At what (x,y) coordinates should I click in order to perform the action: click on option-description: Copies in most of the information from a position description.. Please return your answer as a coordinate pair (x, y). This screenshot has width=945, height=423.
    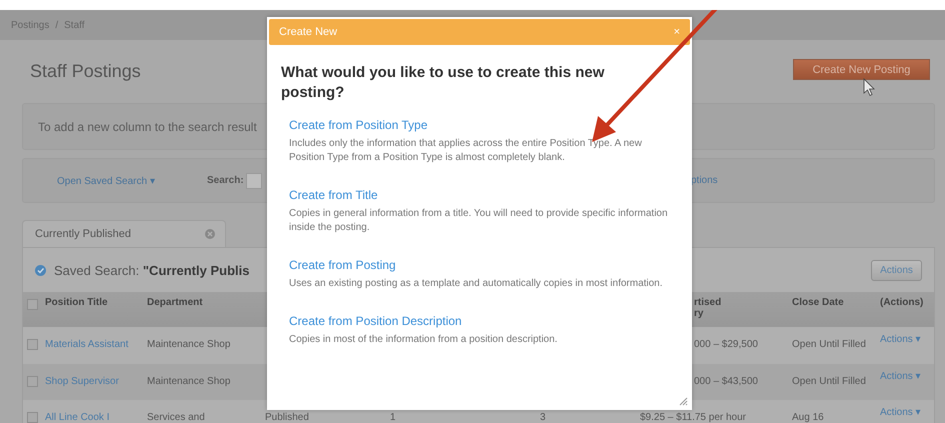
    Looking at the image, I should click on (423, 340).